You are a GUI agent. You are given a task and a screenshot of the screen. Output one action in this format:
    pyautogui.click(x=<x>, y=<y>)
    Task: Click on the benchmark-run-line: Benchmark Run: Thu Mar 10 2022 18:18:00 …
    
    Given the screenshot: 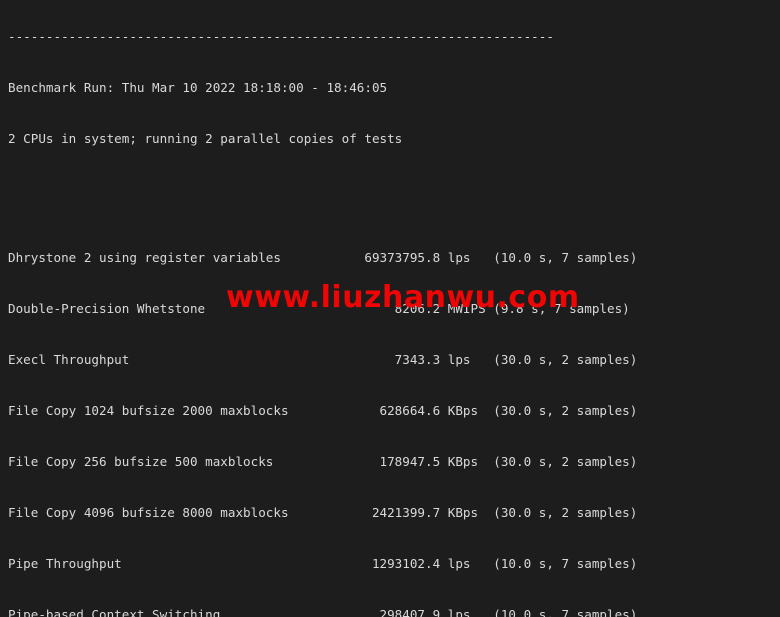 What is the action you would take?
    pyautogui.click(x=198, y=87)
    